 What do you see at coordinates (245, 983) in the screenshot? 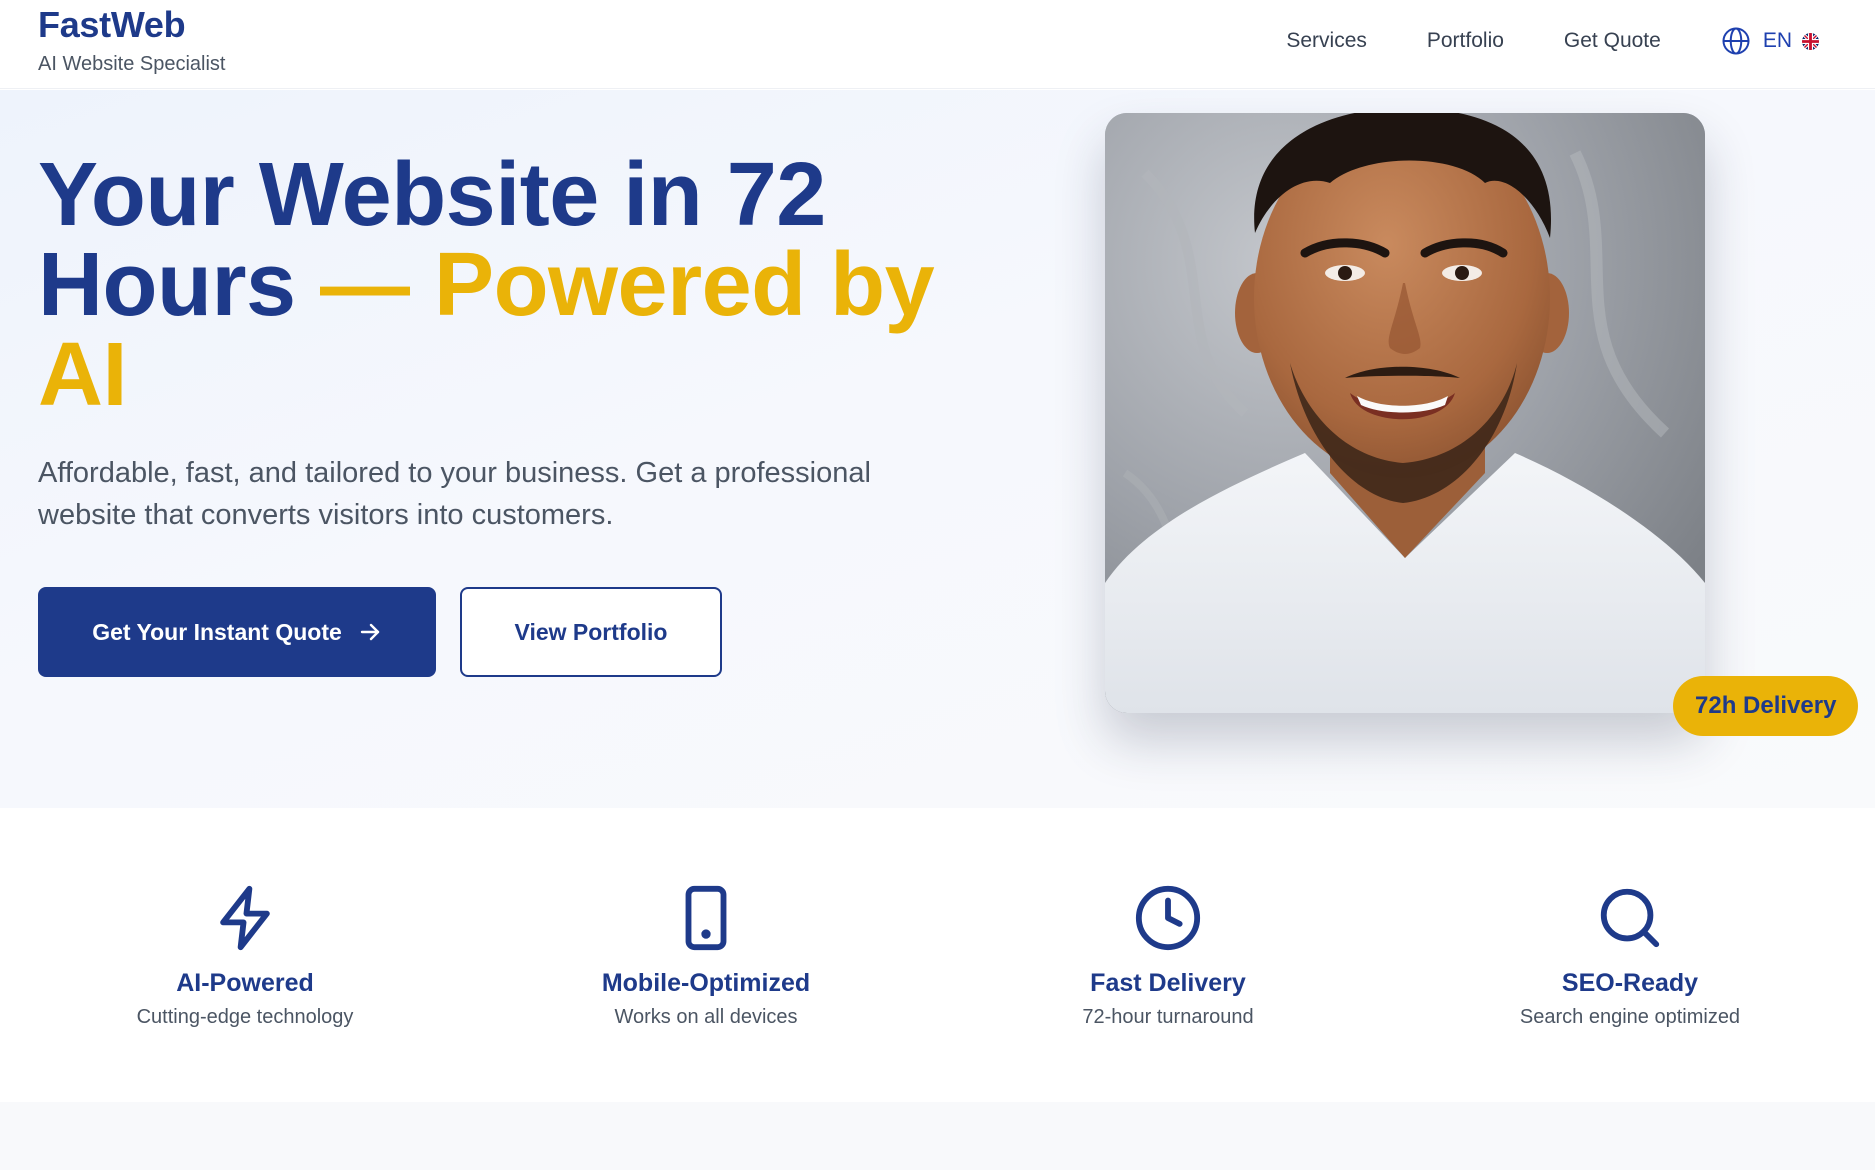
I see `feature-title: AI-Powered` at bounding box center [245, 983].